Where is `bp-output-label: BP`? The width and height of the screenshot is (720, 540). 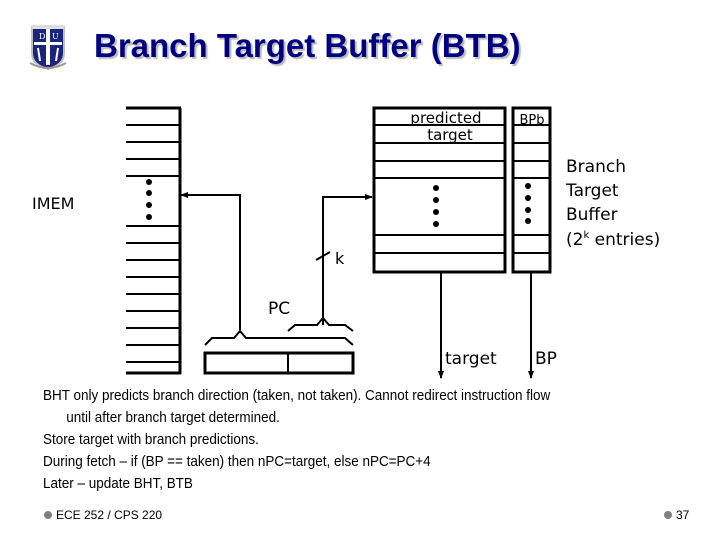
bp-output-label: BP is located at coordinates (546, 359).